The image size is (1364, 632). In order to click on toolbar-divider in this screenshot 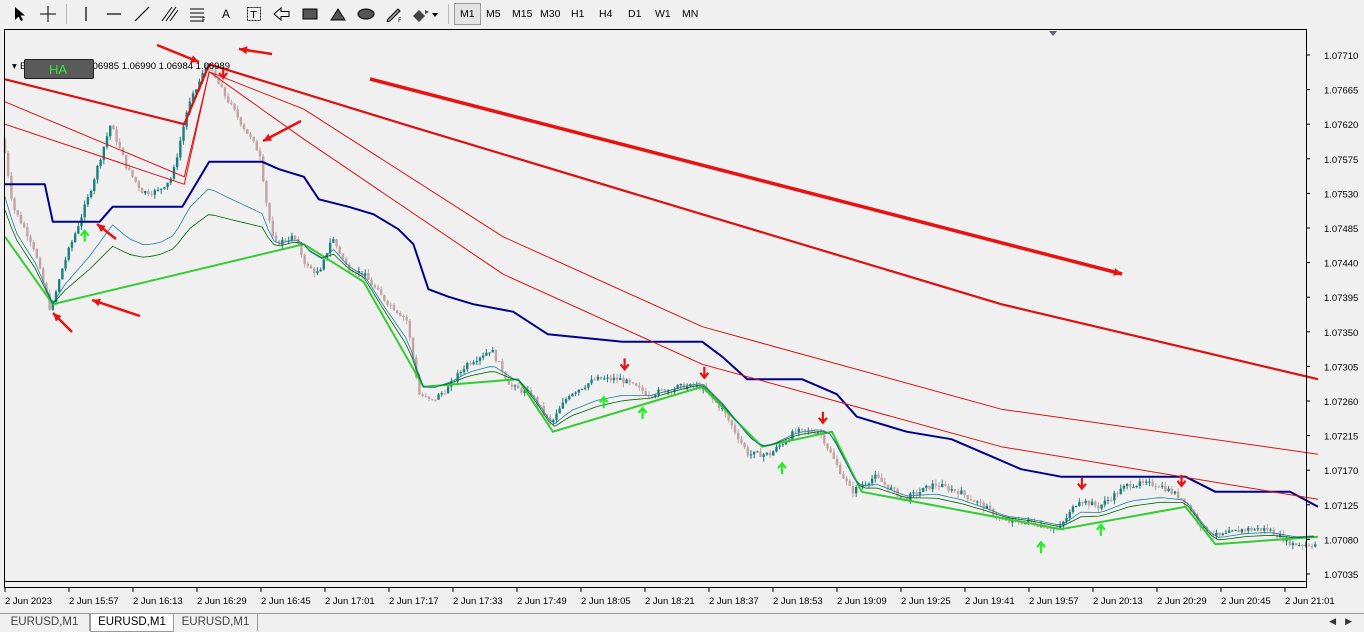, I will do `click(66, 14)`.